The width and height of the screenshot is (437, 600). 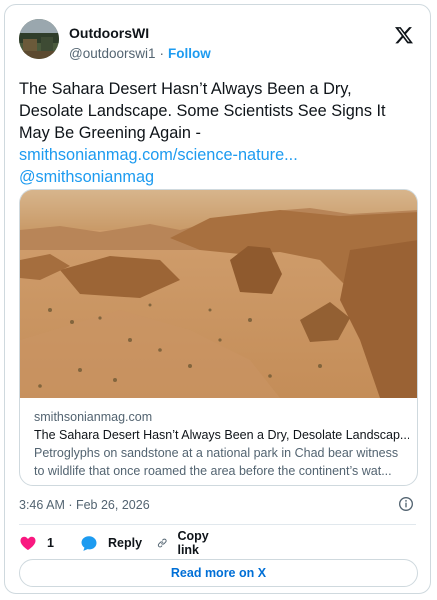 I want to click on info-icon, so click(x=406, y=504).